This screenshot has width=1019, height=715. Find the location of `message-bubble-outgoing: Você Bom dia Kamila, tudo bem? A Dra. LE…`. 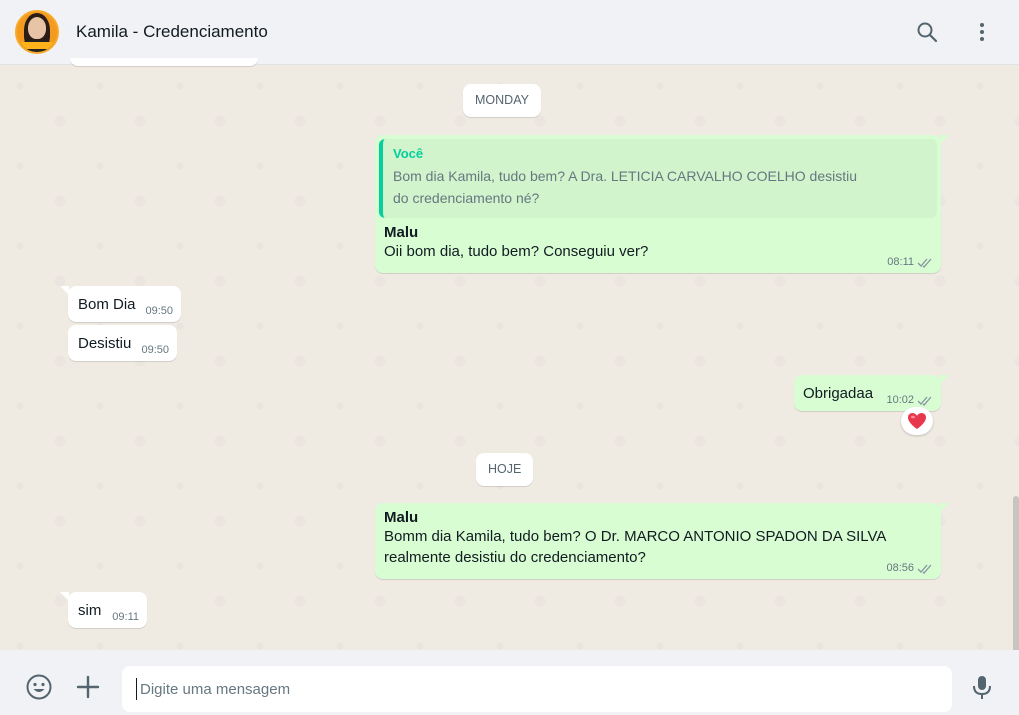

message-bubble-outgoing: Você Bom dia Kamila, tudo bem? A Dra. LE… is located at coordinates (662, 204).